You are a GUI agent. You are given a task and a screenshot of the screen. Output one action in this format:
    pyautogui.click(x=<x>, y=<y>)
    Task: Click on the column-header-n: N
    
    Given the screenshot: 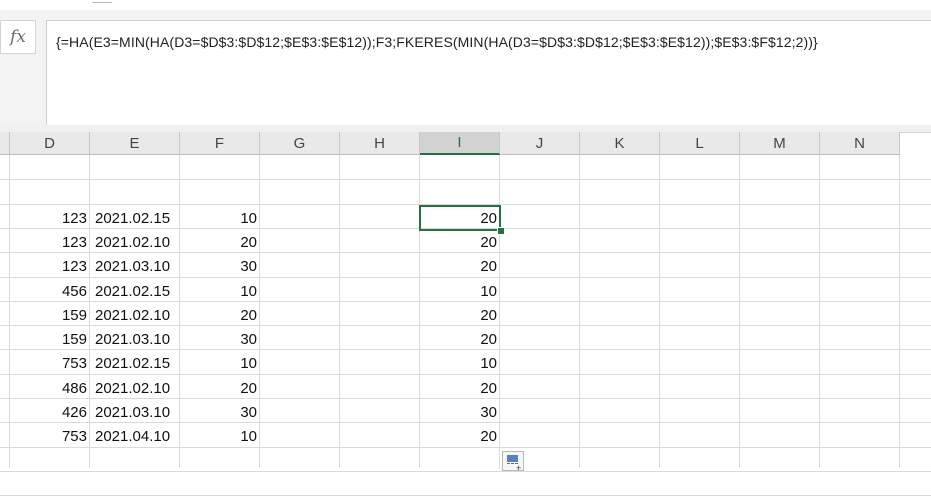 What is the action you would take?
    pyautogui.click(x=860, y=143)
    